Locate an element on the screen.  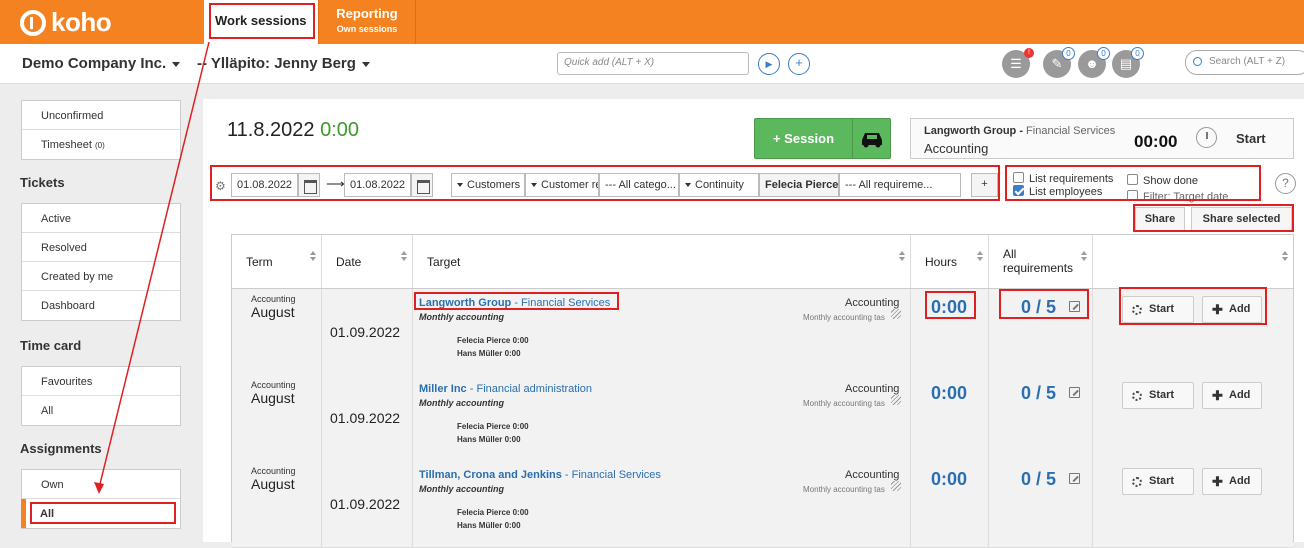
tab-work-sessions: Work sessions is located at coordinates (261, 22).